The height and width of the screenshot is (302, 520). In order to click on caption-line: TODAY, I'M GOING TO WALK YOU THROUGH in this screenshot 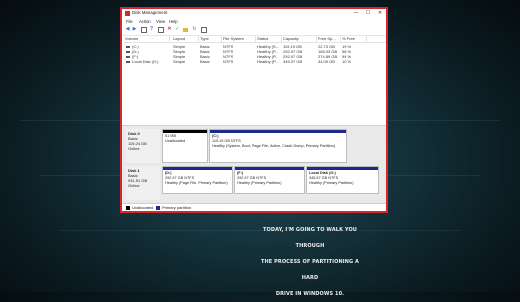, I will do `click(310, 238)`.